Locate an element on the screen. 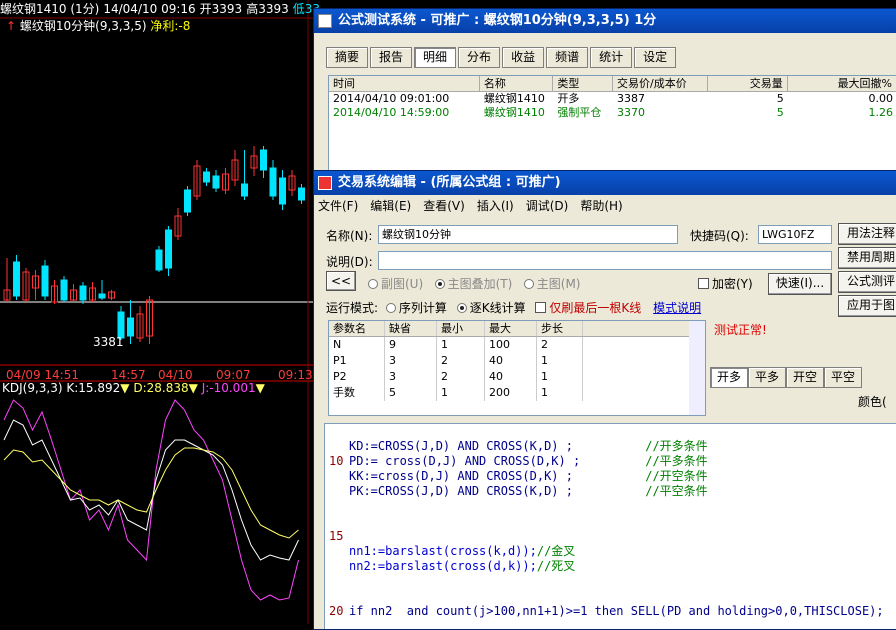 Image resolution: width=896 pixels, height=630 pixels. code-text: nn2:=barslast(cross(d,k)); is located at coordinates (443, 566).